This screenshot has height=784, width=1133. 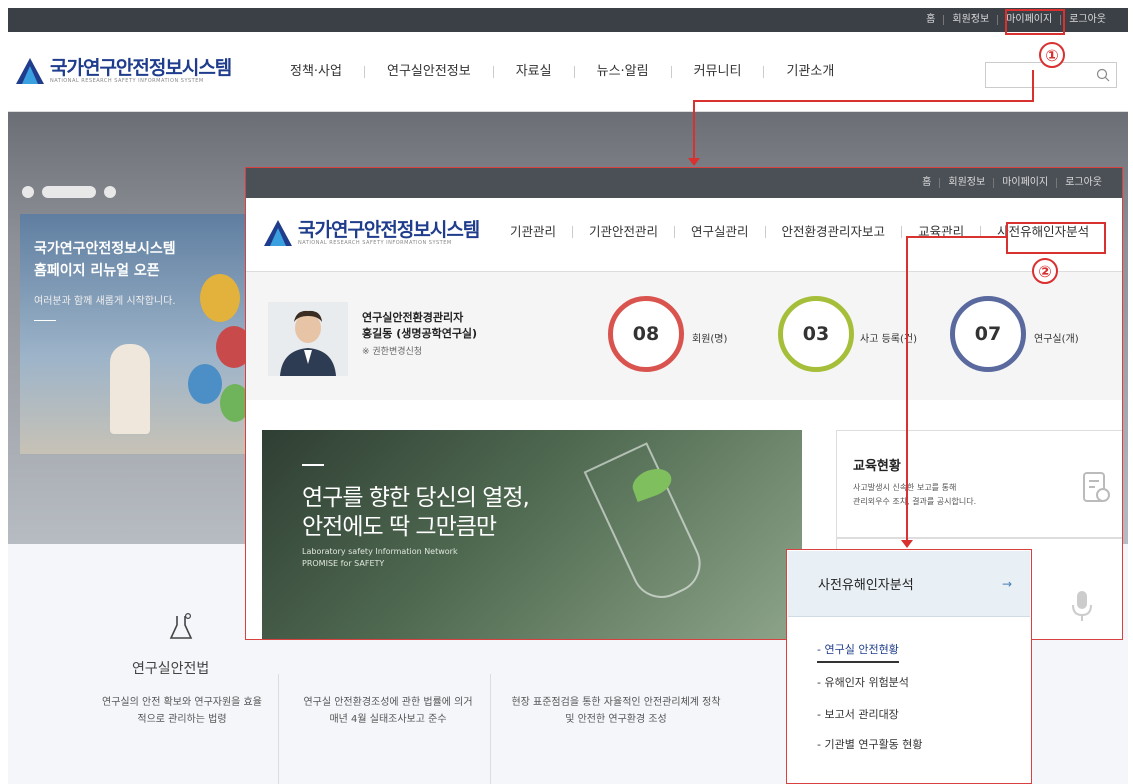 What do you see at coordinates (182, 711) in the screenshot?
I see `lower-col-1: 연구실의 안전 확보와 연구자원을 효율적으로 관리하는 법령` at bounding box center [182, 711].